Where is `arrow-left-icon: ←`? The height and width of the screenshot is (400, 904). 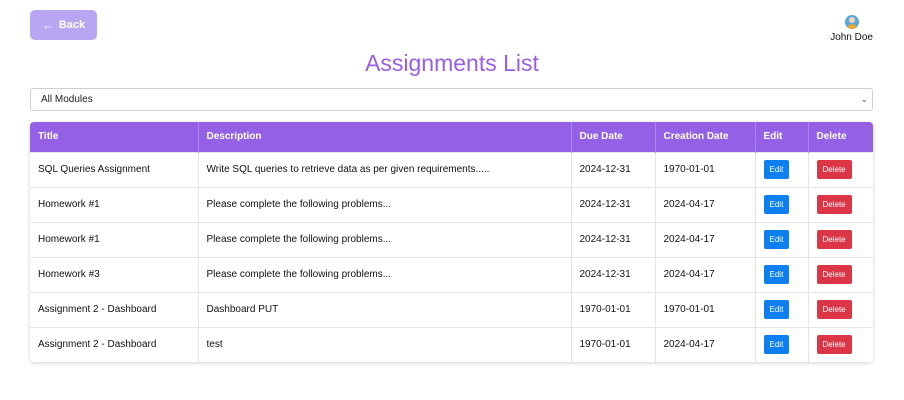 arrow-left-icon: ← is located at coordinates (47, 25).